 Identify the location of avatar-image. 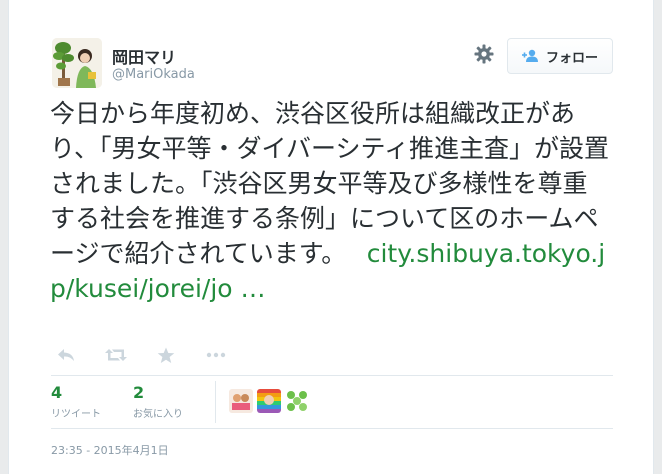
(77, 63).